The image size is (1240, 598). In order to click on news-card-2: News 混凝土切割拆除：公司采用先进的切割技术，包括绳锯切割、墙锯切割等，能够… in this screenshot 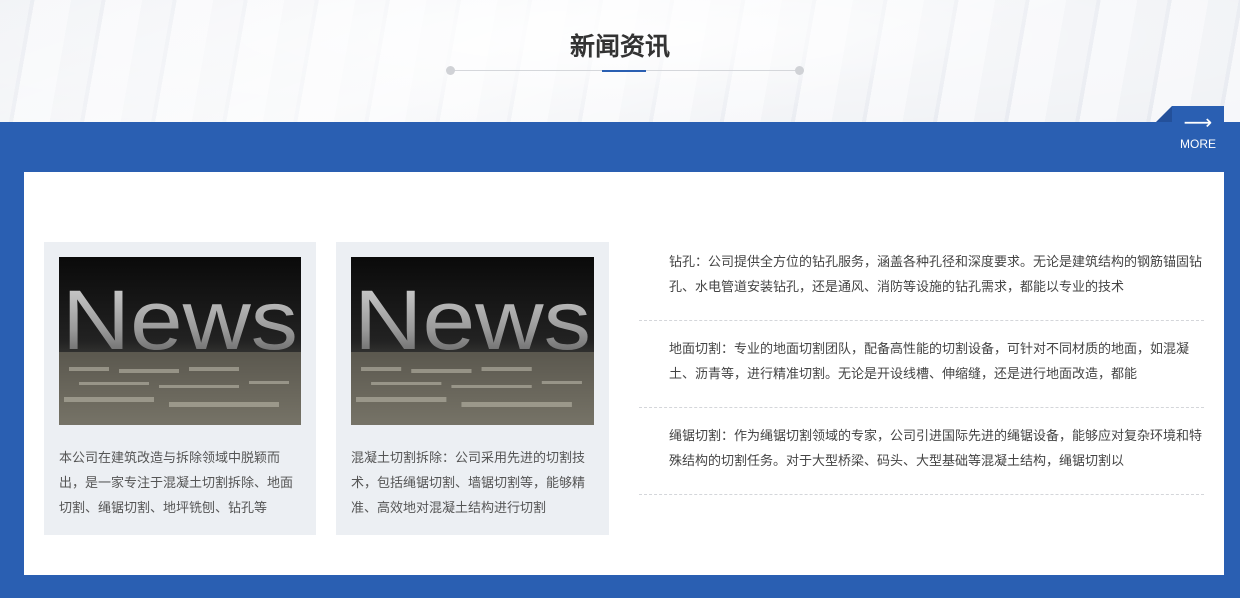, I will do `click(472, 388)`.